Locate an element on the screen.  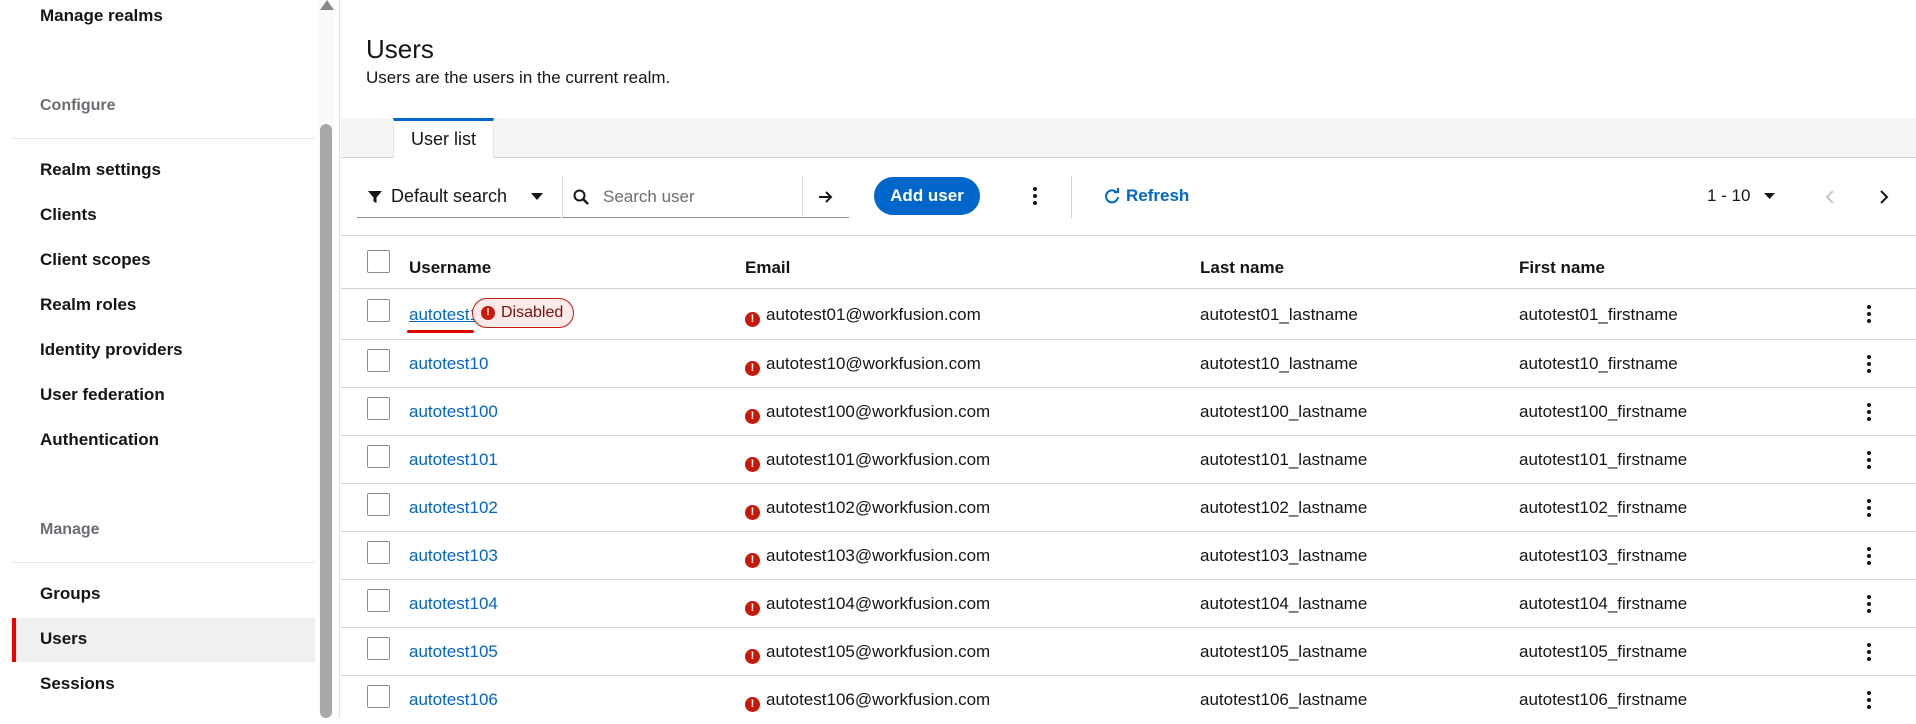
email-cell: ! autotest102@workfusion.com is located at coordinates (867, 509).